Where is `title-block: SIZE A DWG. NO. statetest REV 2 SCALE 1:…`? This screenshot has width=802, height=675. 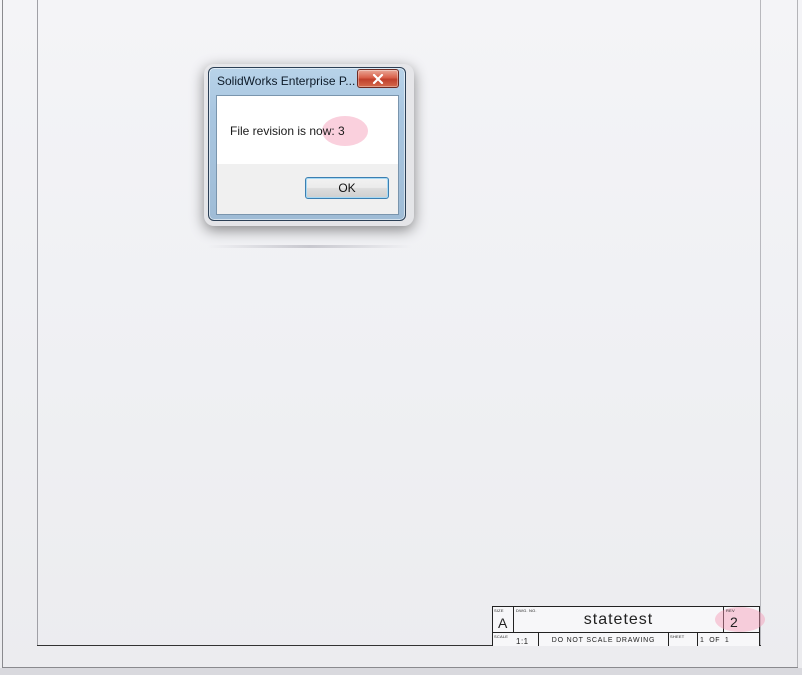
title-block: SIZE A DWG. NO. statetest REV 2 SCALE 1:… is located at coordinates (628, 626).